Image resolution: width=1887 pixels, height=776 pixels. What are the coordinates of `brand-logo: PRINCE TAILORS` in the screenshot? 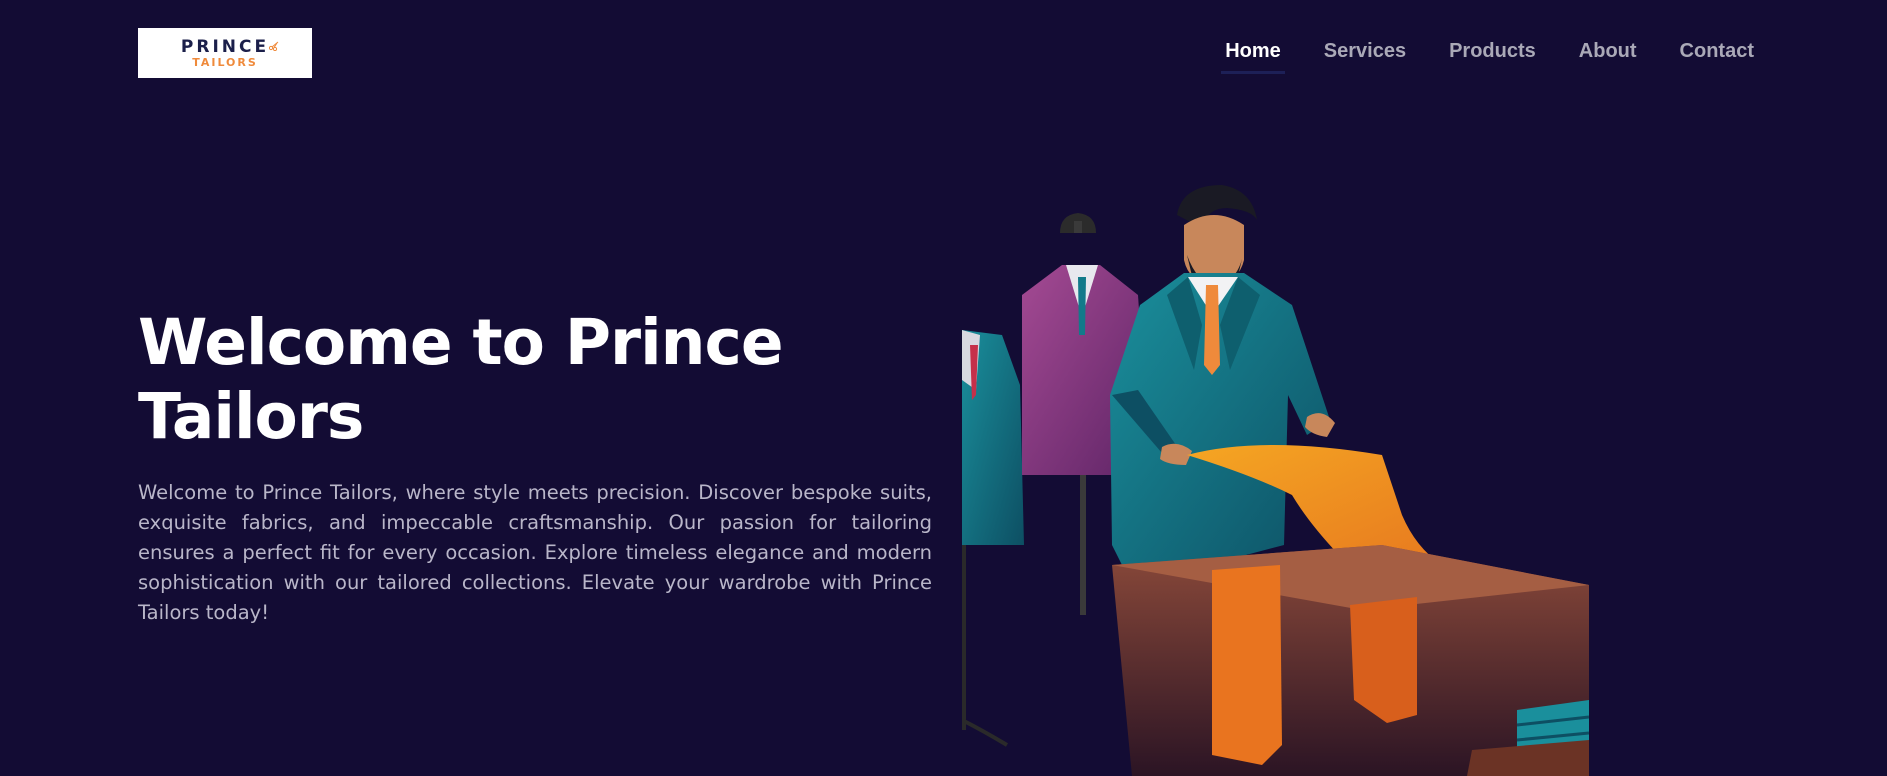 It's located at (225, 53).